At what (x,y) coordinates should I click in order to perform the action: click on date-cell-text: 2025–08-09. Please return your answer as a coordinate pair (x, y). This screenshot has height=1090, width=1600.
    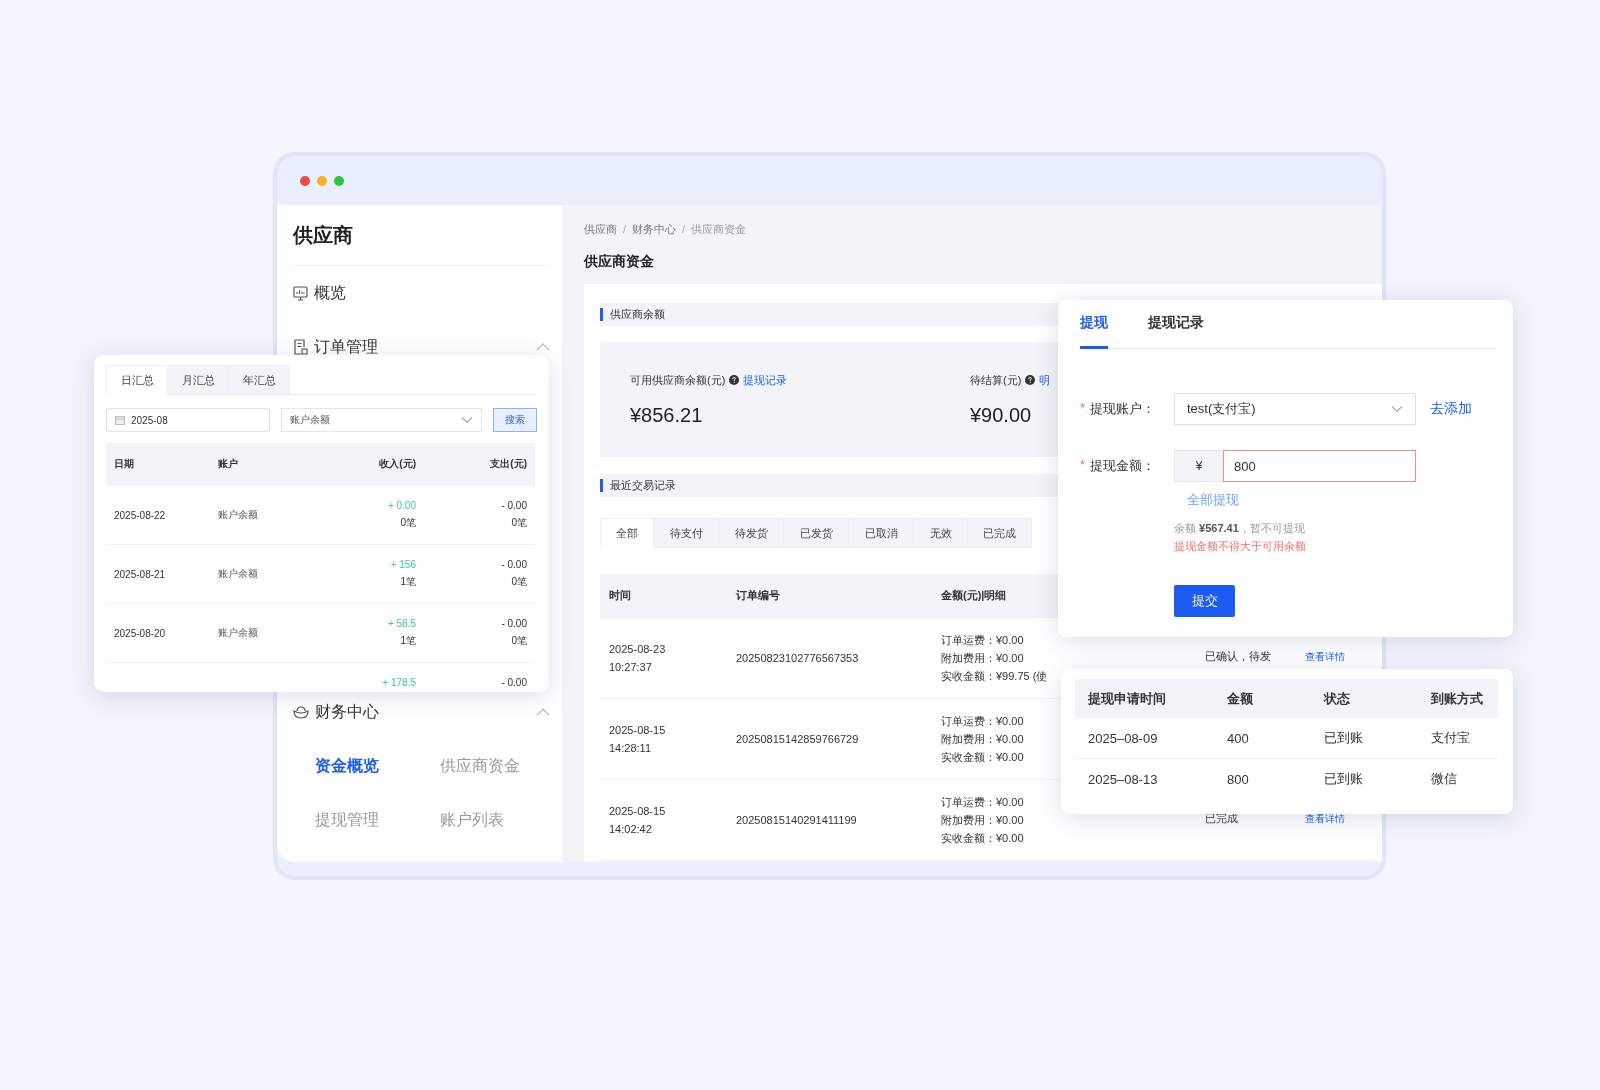
    Looking at the image, I should click on (1123, 738).